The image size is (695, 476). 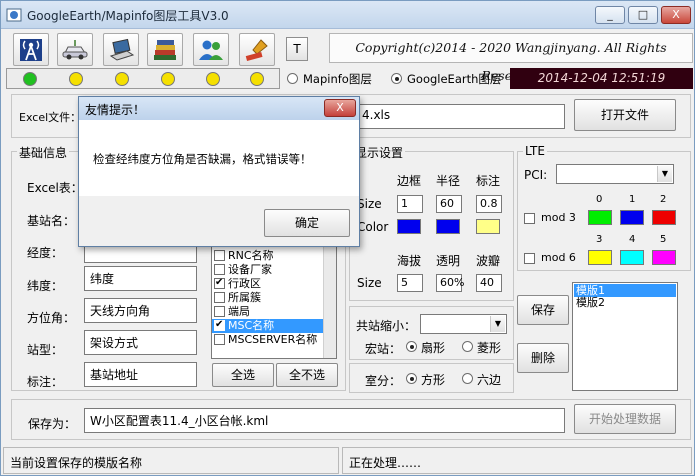 I want to click on indoor-square-radio, so click(x=411, y=378).